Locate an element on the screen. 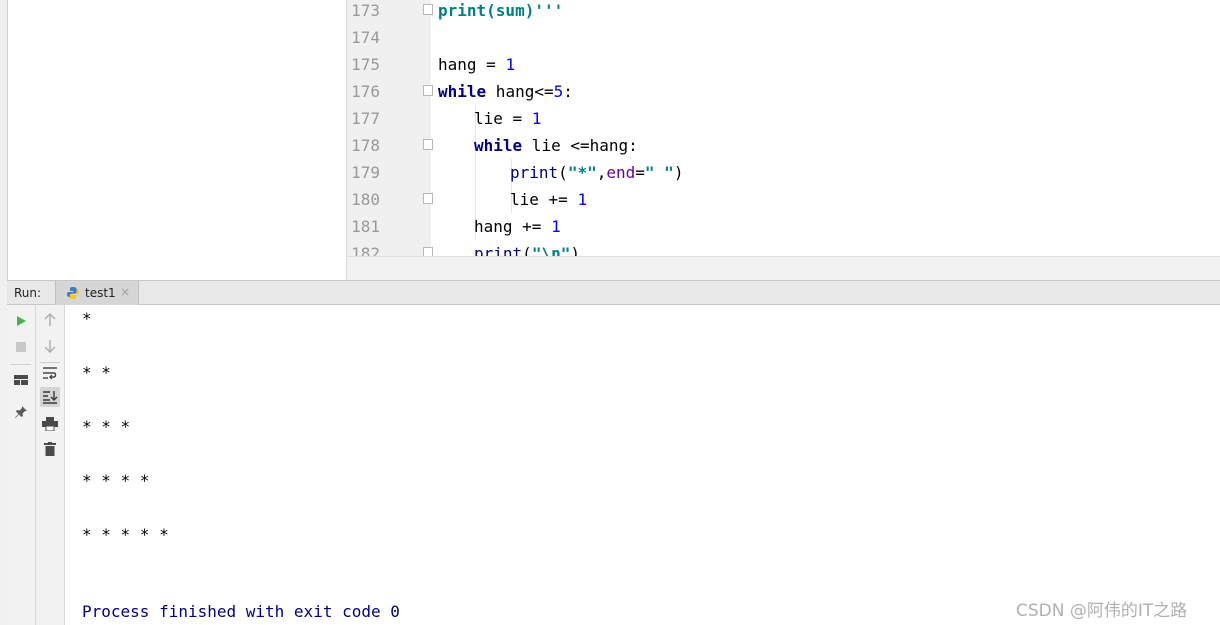 This screenshot has width=1220, height=625. code-string: " " is located at coordinates (659, 172).